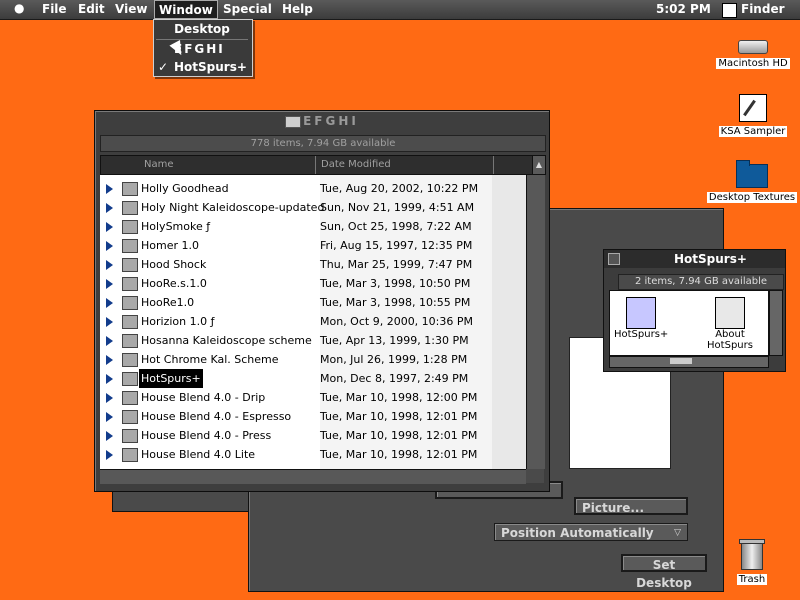 The width and height of the screenshot is (800, 600). Describe the element at coordinates (535, 476) in the screenshot. I see `resize-handle-icon` at that location.